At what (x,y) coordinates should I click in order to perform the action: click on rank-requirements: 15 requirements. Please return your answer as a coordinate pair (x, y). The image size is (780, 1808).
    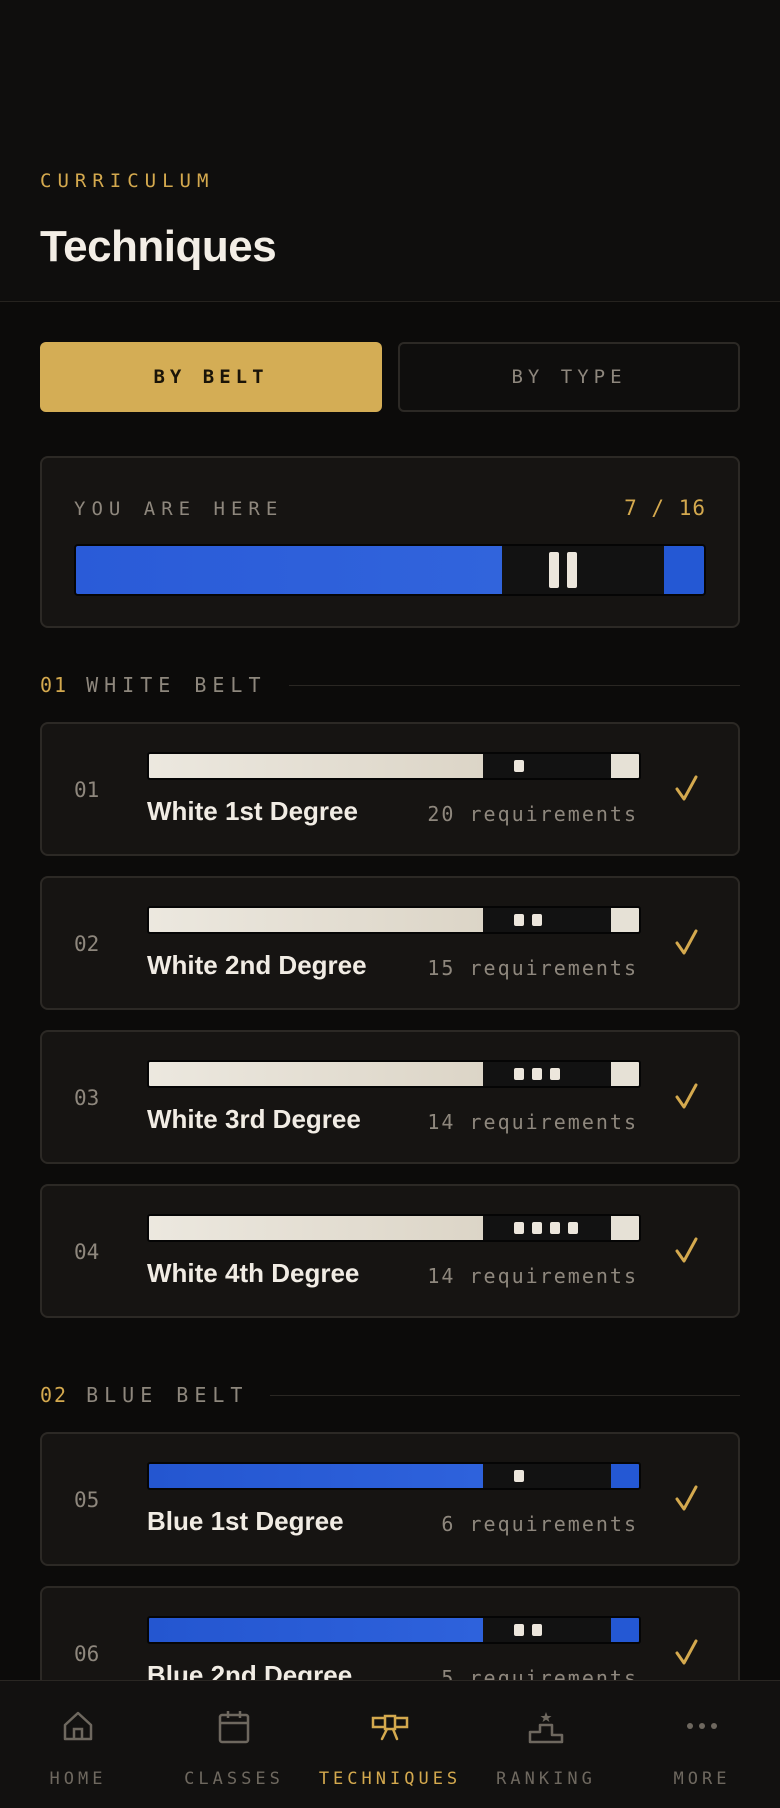
    Looking at the image, I should click on (532, 968).